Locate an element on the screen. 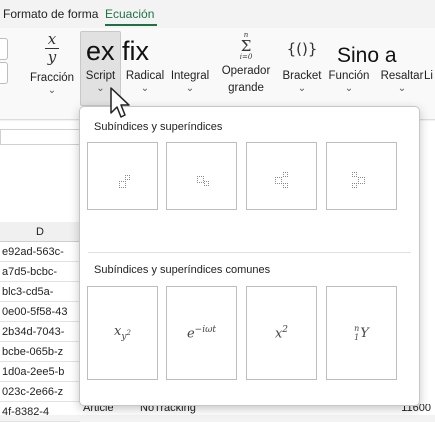 The width and height of the screenshot is (435, 422). section-divider is located at coordinates (249, 252).